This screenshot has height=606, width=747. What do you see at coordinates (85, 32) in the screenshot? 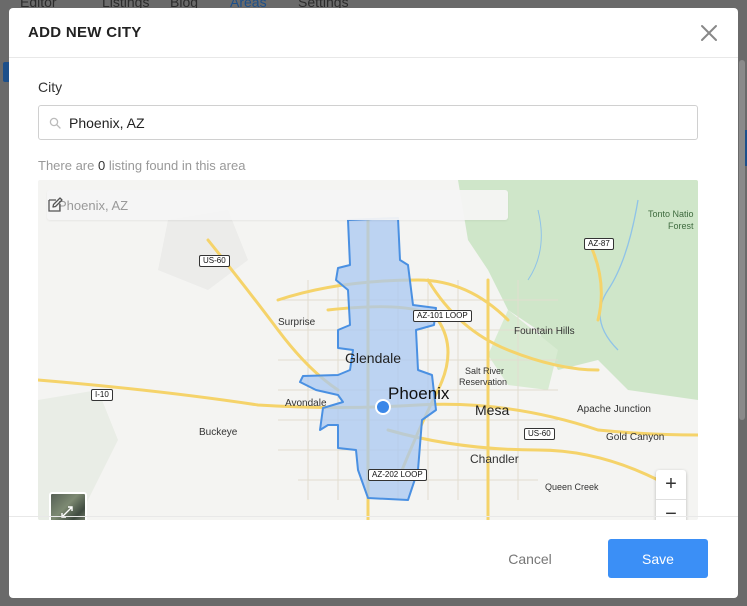
I see `modal-title: ADD NEW CITY` at bounding box center [85, 32].